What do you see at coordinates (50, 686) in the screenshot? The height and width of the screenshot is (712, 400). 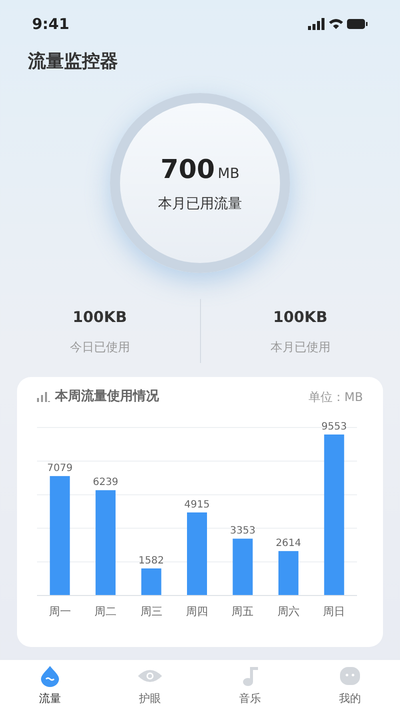 I see `tab-item: 流量` at bounding box center [50, 686].